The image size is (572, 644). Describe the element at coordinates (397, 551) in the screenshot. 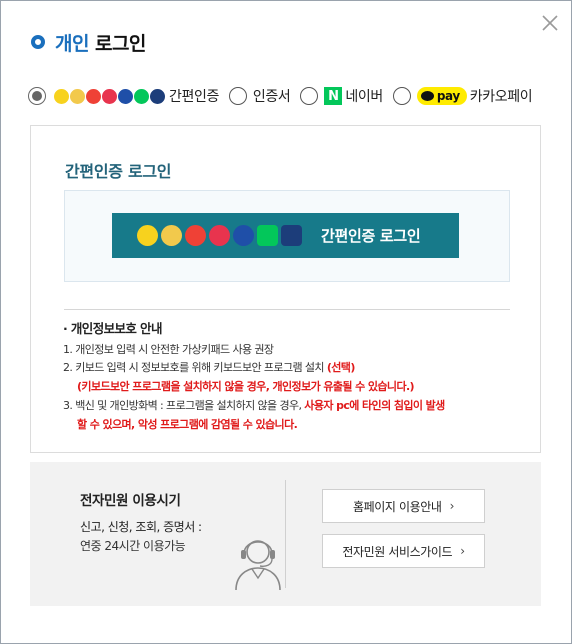

I see `e-civil-service-guide-label: 전자민원 서비스가이드` at that location.